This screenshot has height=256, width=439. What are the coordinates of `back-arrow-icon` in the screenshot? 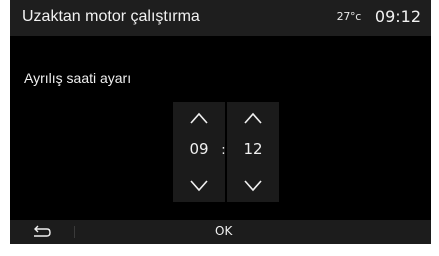 It's located at (42, 231).